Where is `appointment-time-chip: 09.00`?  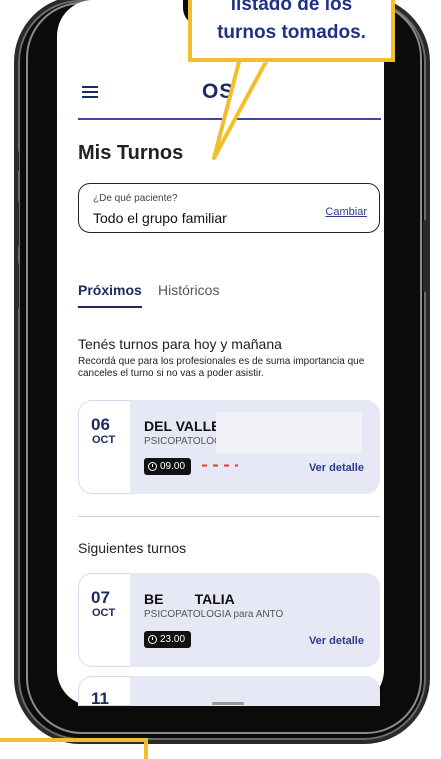
appointment-time-chip: 09.00 is located at coordinates (168, 466).